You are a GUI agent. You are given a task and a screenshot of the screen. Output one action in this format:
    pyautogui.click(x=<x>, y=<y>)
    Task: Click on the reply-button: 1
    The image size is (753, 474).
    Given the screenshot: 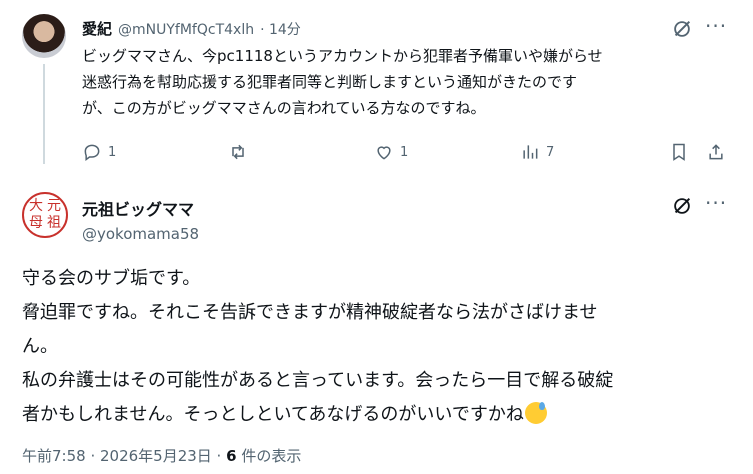 What is the action you would take?
    pyautogui.click(x=99, y=152)
    